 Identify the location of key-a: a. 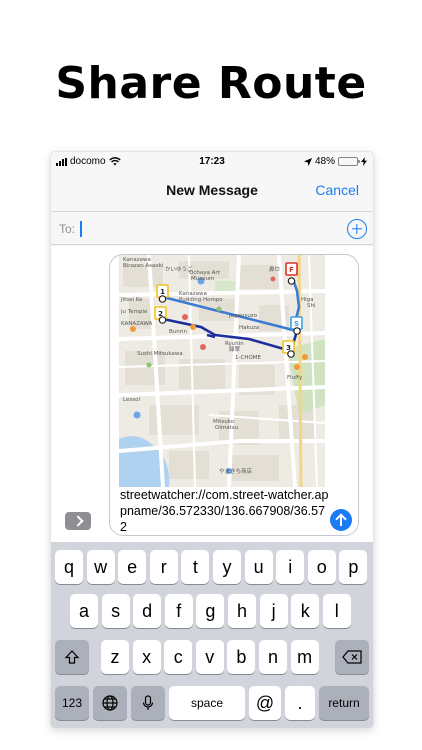
(84, 611).